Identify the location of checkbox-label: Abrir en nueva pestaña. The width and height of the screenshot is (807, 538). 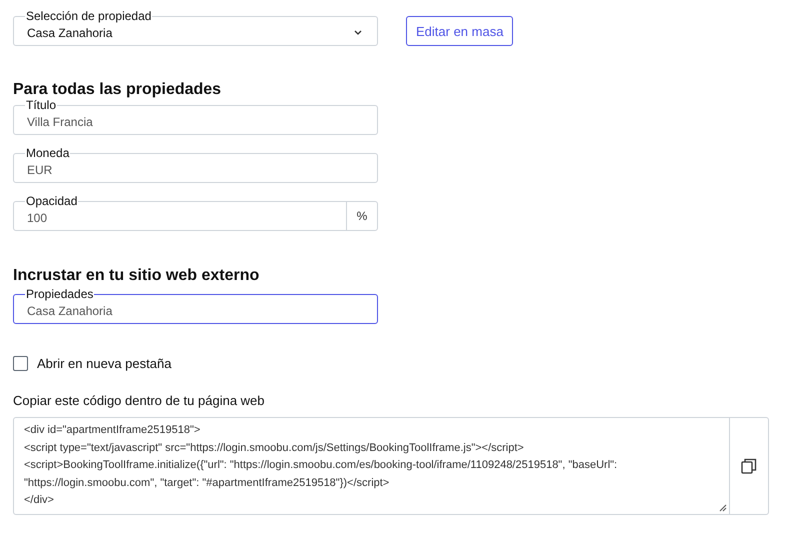
(104, 363).